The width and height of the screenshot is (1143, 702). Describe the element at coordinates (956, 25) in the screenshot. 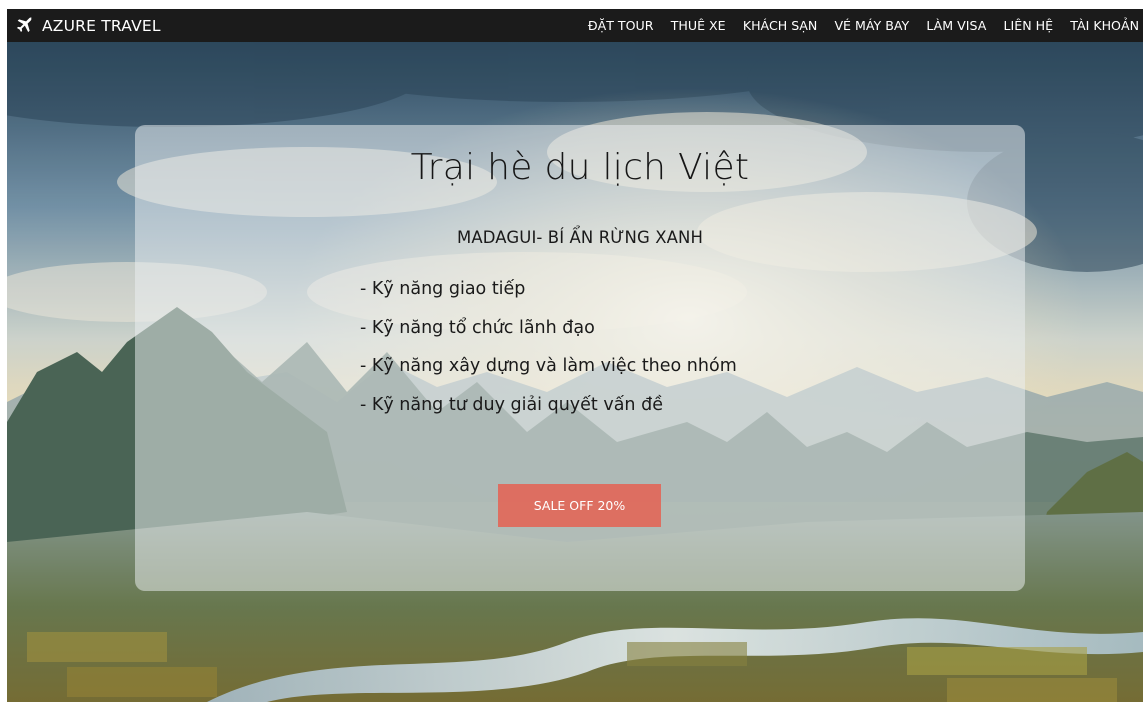

I see `nav-item-lam-visa: LÀM VISA` at that location.